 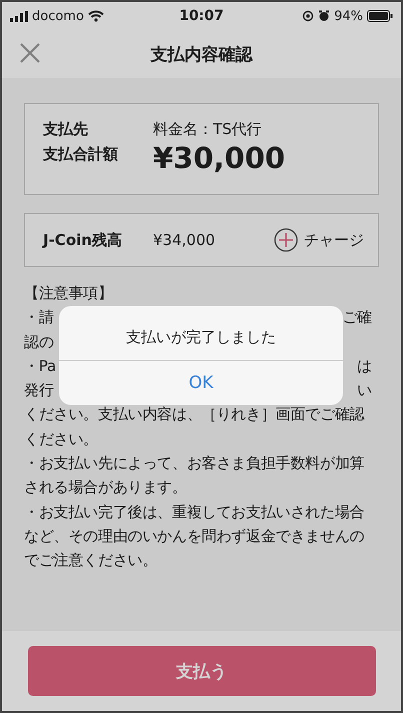 What do you see at coordinates (202, 671) in the screenshot?
I see `pay-button: 支払う` at bounding box center [202, 671].